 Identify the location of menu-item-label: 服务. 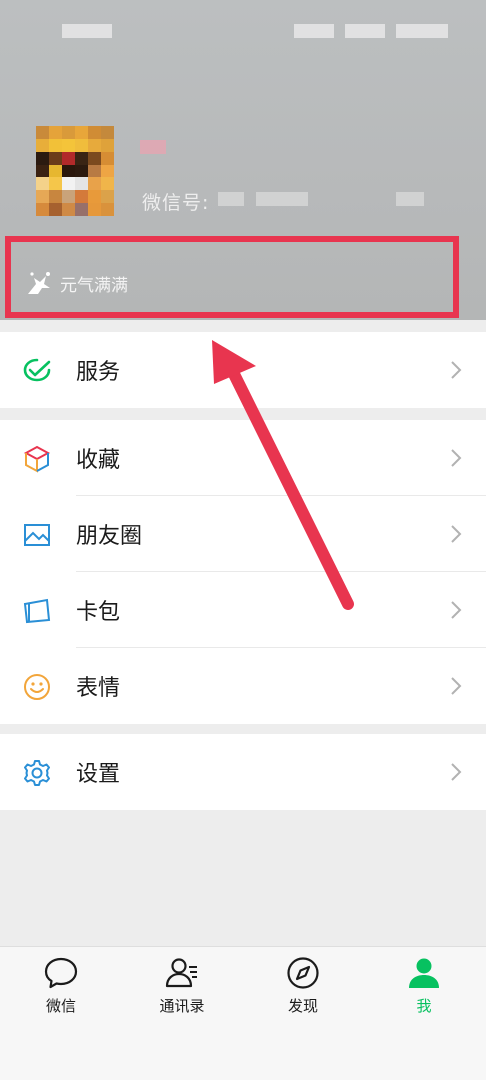
(98, 372).